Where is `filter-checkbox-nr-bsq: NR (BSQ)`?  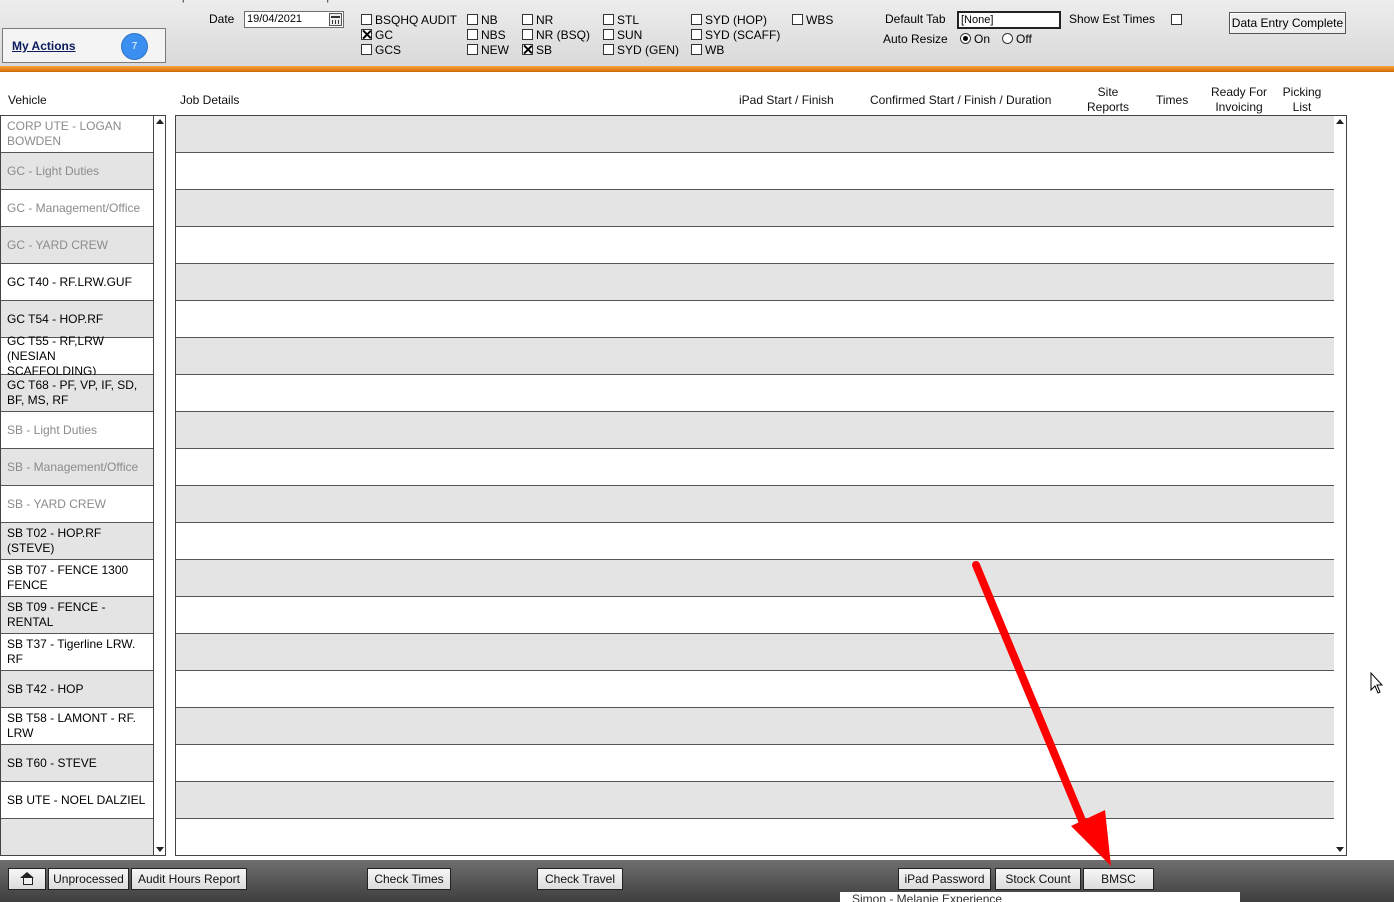
filter-checkbox-nr-bsq: NR (BSQ) is located at coordinates (556, 35).